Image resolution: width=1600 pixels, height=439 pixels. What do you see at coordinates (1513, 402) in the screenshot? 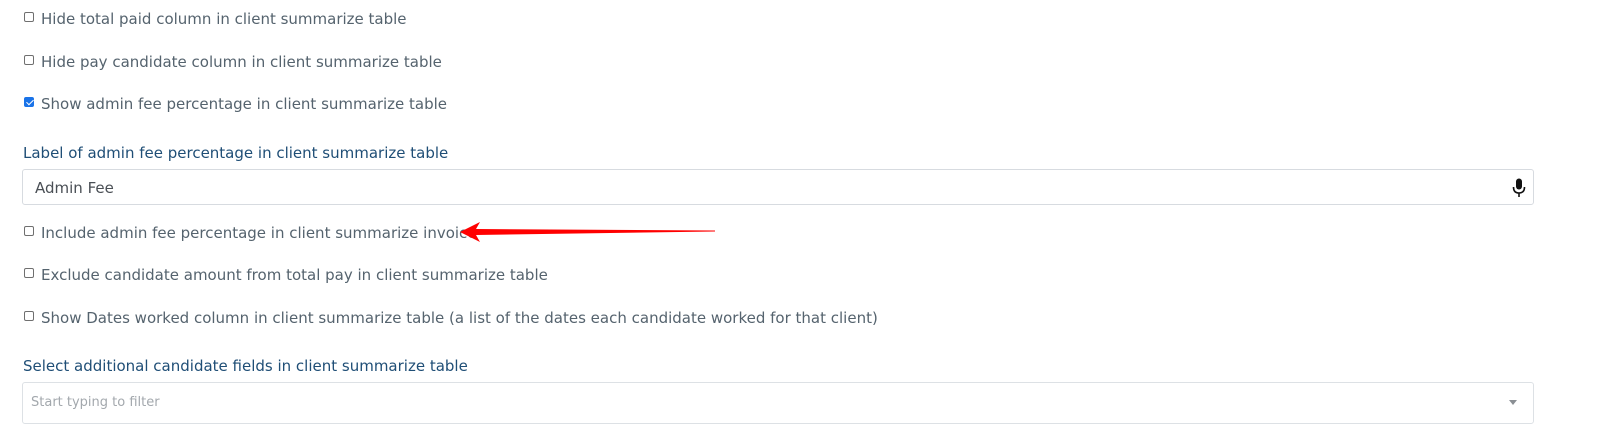
I see `caret-down-icon` at bounding box center [1513, 402].